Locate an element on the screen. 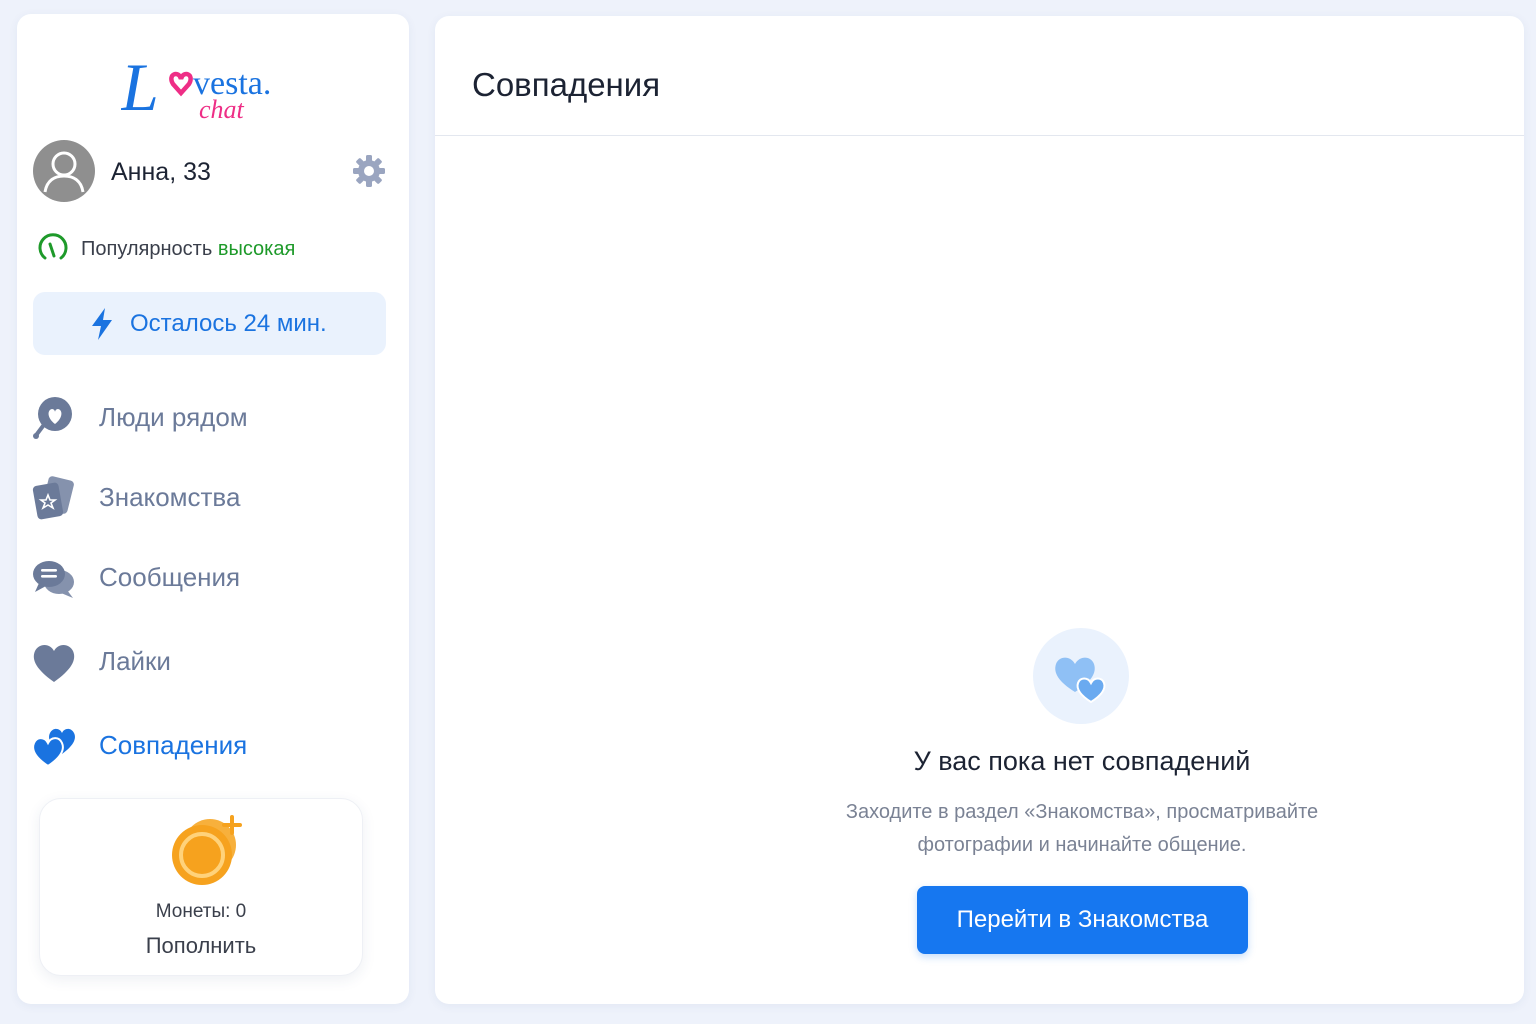 The width and height of the screenshot is (1536, 1024). nav-item-likes: Лайки is located at coordinates (211, 661).